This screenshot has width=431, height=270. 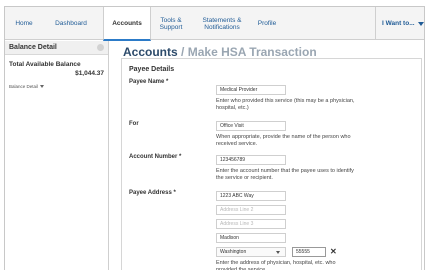 What do you see at coordinates (45, 64) in the screenshot?
I see `total-balance-label: Total Available Balance` at bounding box center [45, 64].